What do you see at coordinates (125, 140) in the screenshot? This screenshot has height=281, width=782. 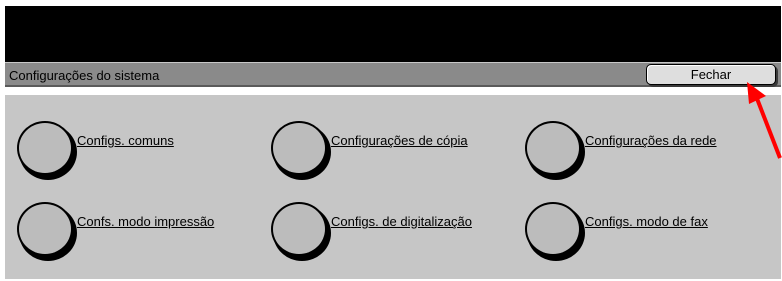 I see `option-label: Configs. comuns` at bounding box center [125, 140].